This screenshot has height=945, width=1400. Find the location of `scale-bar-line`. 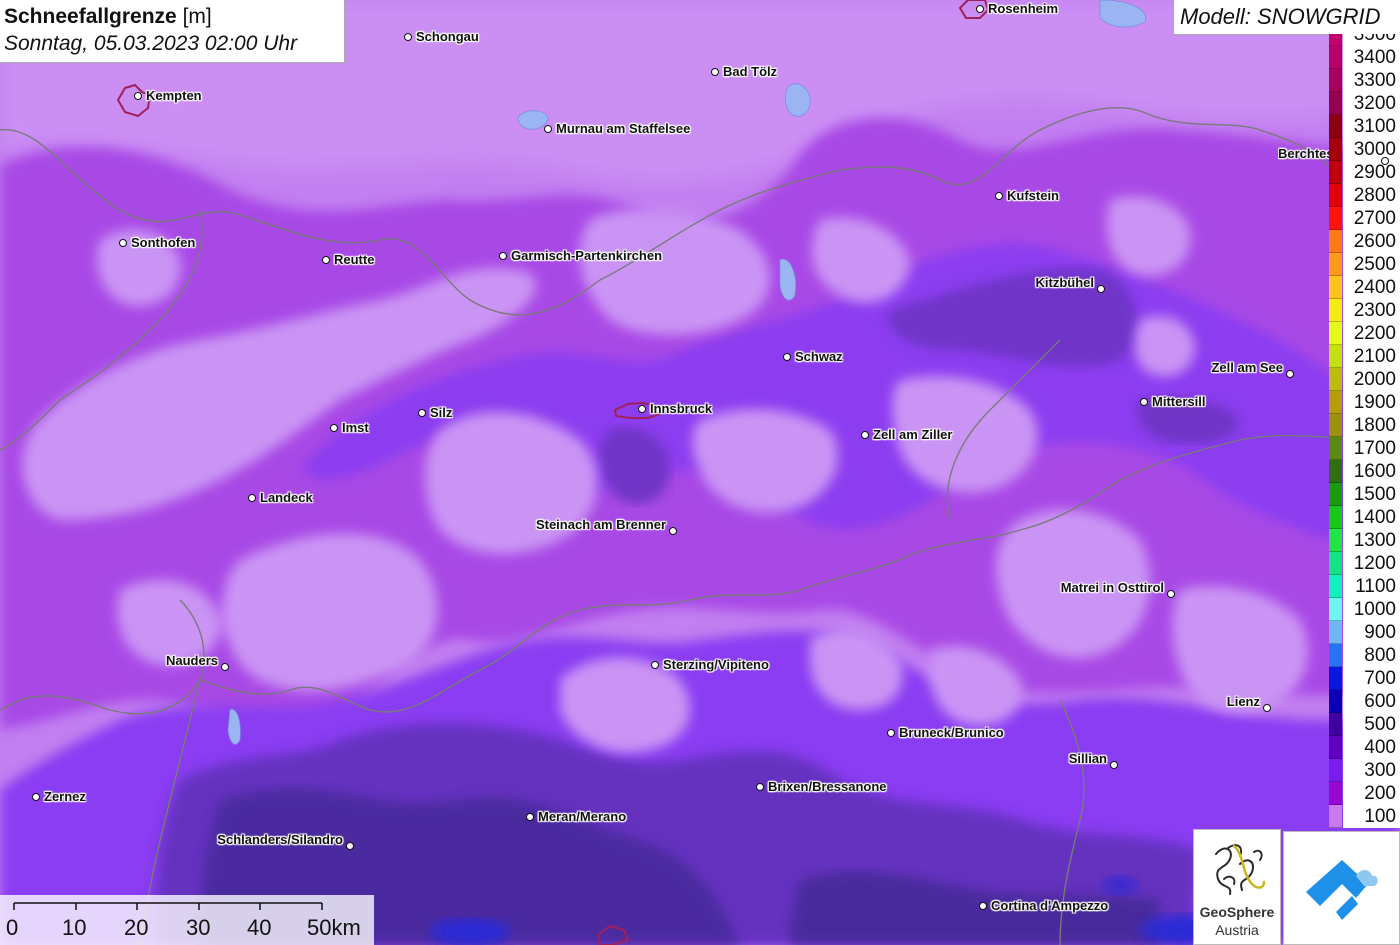

scale-bar-line is located at coordinates (168, 906).